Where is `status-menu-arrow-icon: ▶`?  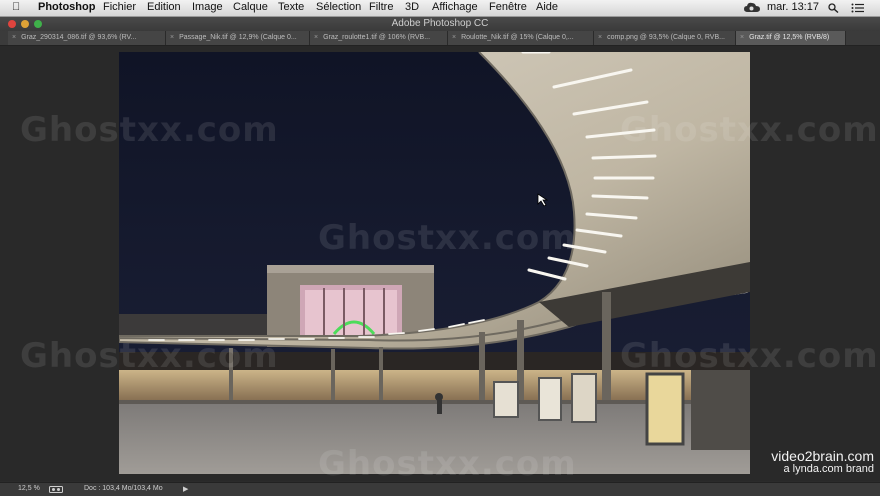 status-menu-arrow-icon: ▶ is located at coordinates (185, 489).